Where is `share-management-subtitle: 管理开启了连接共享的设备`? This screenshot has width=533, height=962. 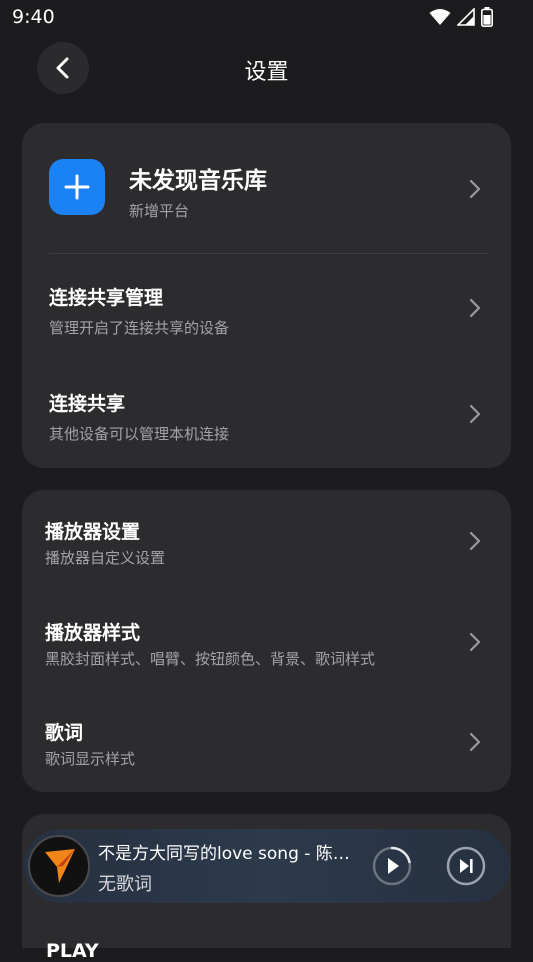 share-management-subtitle: 管理开启了连接共享的设备 is located at coordinates (139, 328).